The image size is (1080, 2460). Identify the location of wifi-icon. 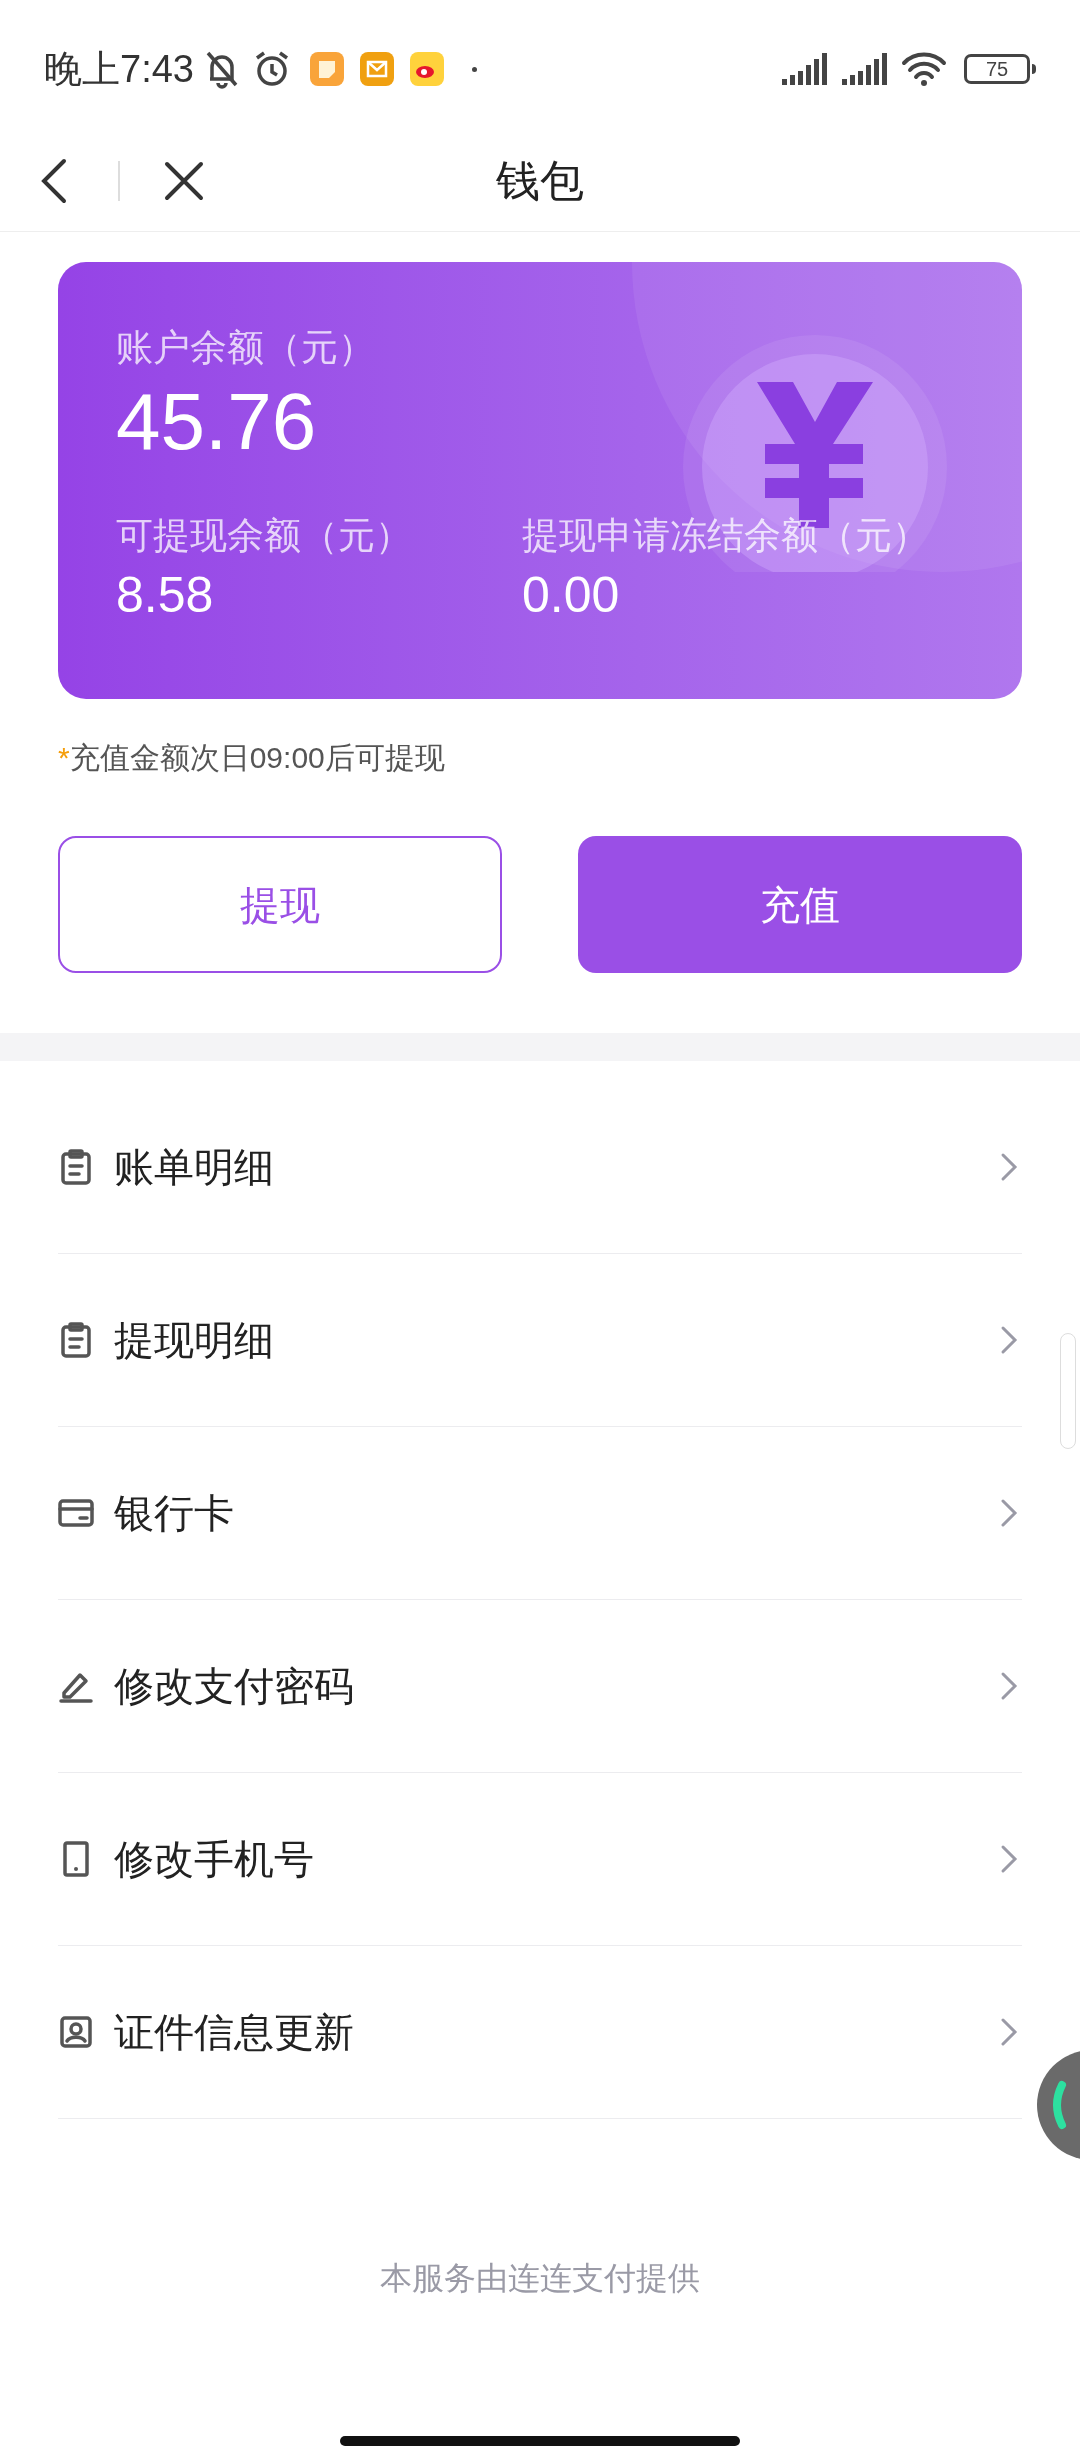
(924, 69).